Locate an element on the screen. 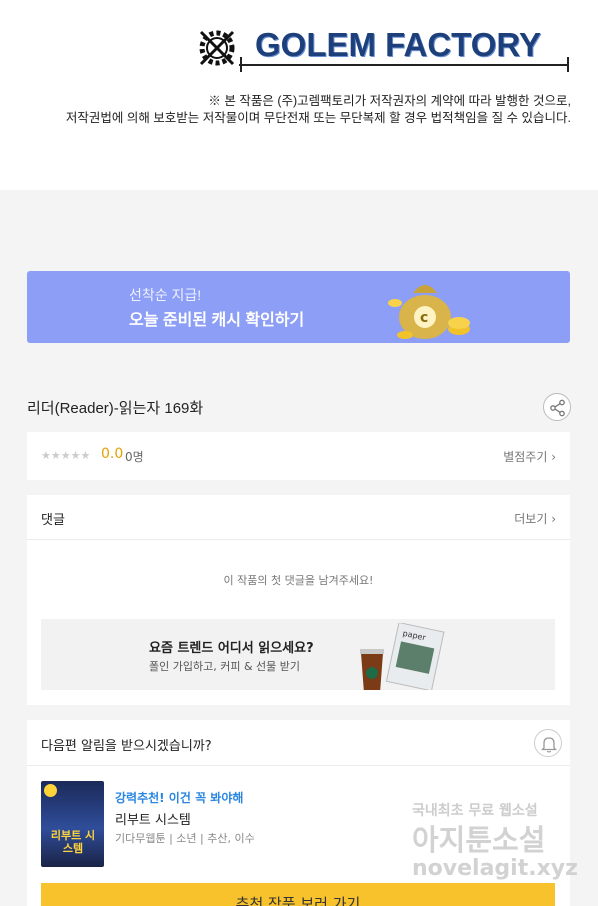  gear-logo-icon is located at coordinates (217, 48).